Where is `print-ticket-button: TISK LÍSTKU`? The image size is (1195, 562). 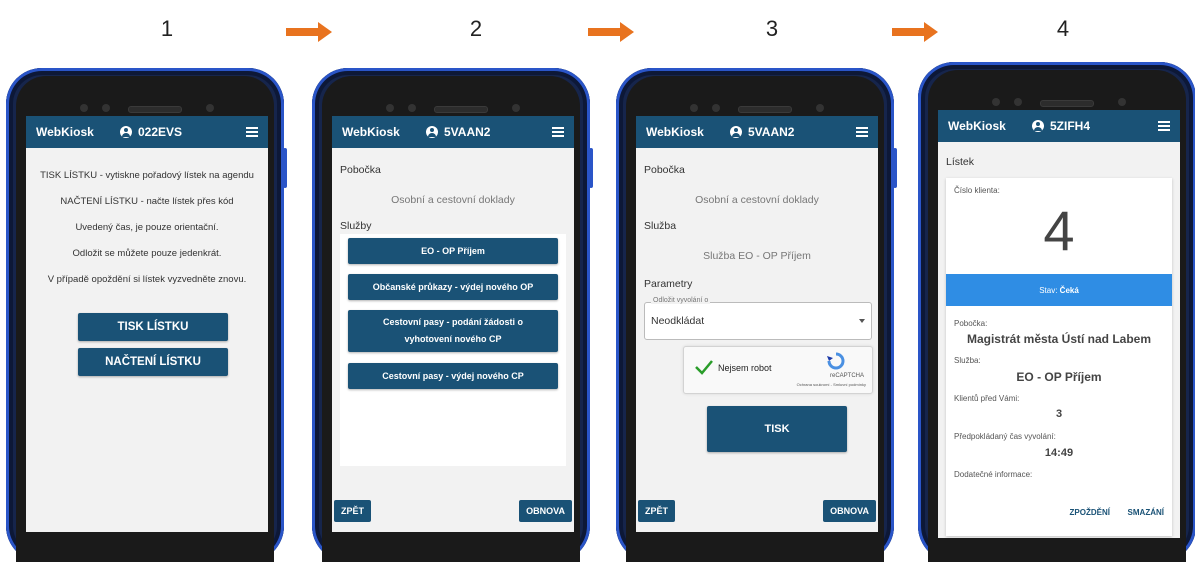 print-ticket-button: TISK LÍSTKU is located at coordinates (153, 327).